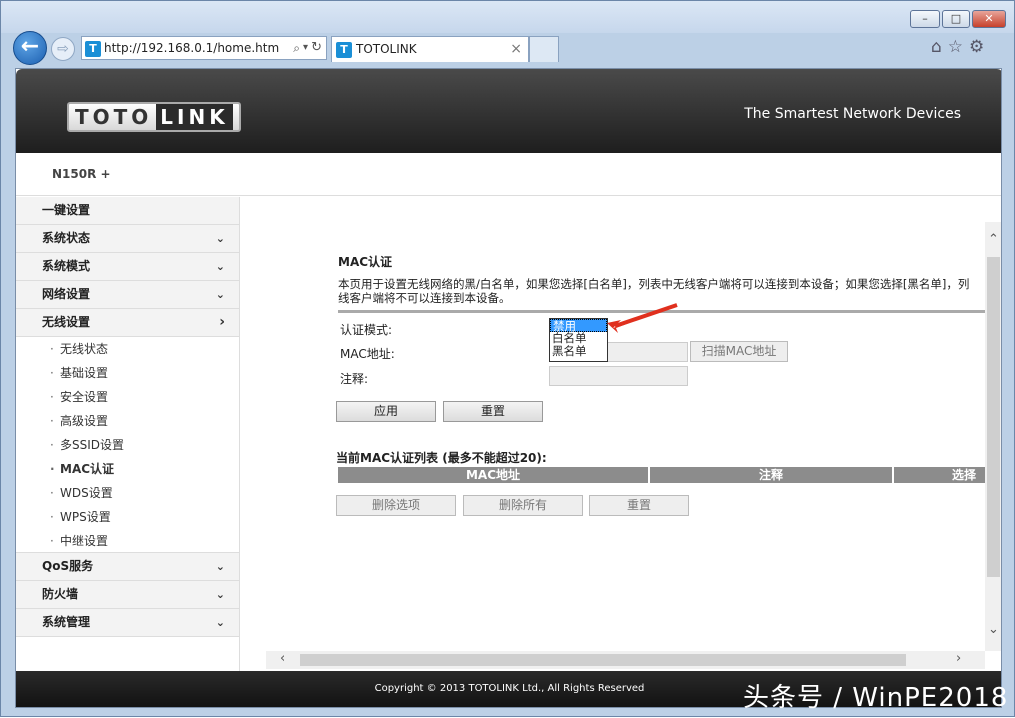 The height and width of the screenshot is (718, 1015). I want to click on watermark-text: 头条号 / WinPE2018, so click(876, 698).